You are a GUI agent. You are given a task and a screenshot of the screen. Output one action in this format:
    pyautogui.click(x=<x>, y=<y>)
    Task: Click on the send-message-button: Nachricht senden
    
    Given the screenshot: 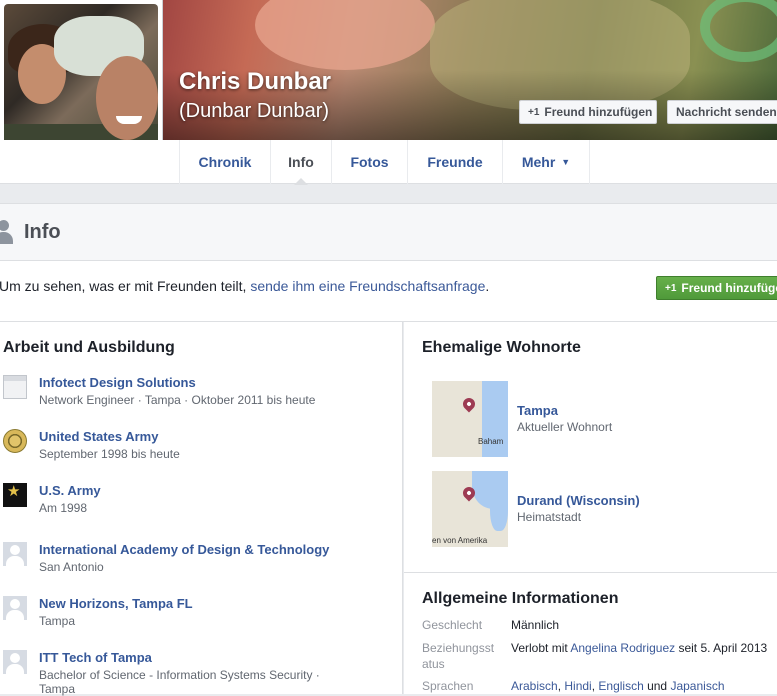 What is the action you would take?
    pyautogui.click(x=722, y=112)
    